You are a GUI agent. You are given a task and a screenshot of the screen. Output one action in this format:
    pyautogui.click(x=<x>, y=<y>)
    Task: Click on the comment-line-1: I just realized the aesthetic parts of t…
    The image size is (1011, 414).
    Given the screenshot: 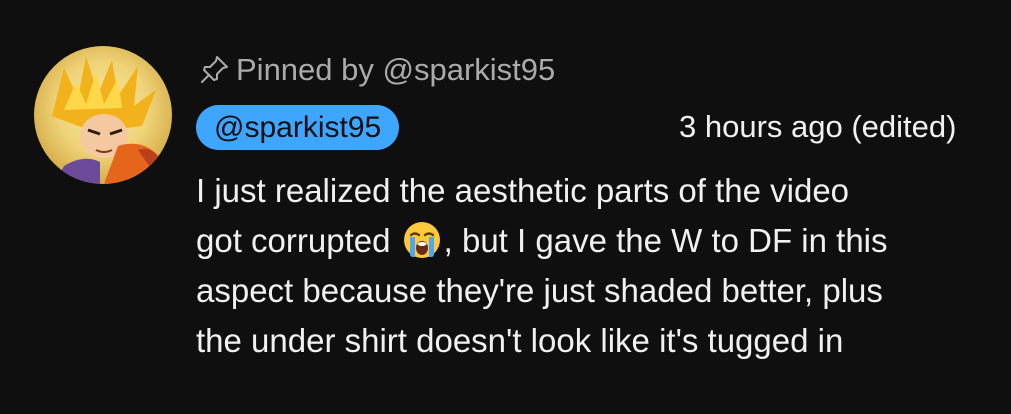 What is the action you would take?
    pyautogui.click(x=523, y=190)
    